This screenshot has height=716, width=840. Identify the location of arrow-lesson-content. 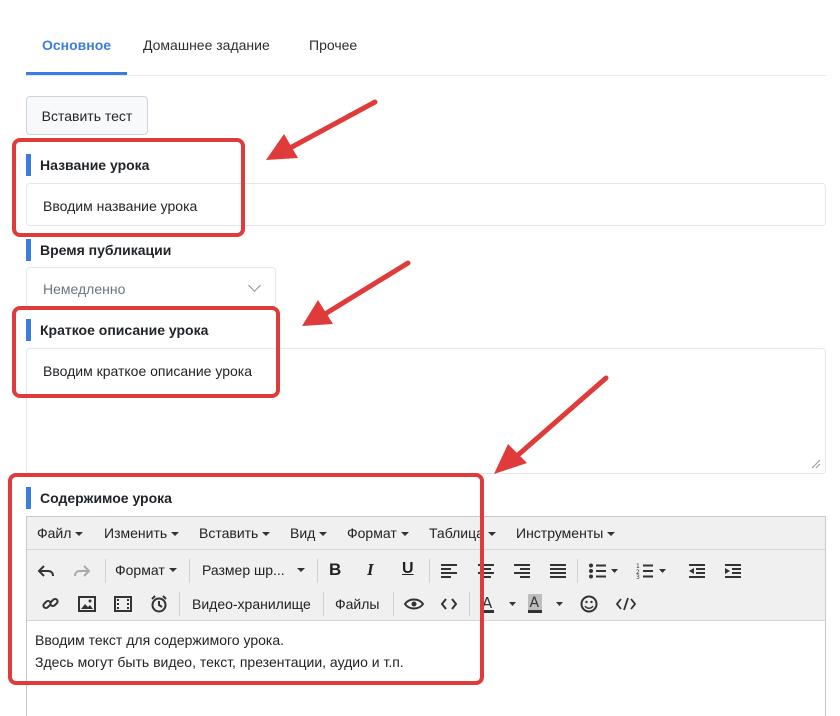
(562, 416).